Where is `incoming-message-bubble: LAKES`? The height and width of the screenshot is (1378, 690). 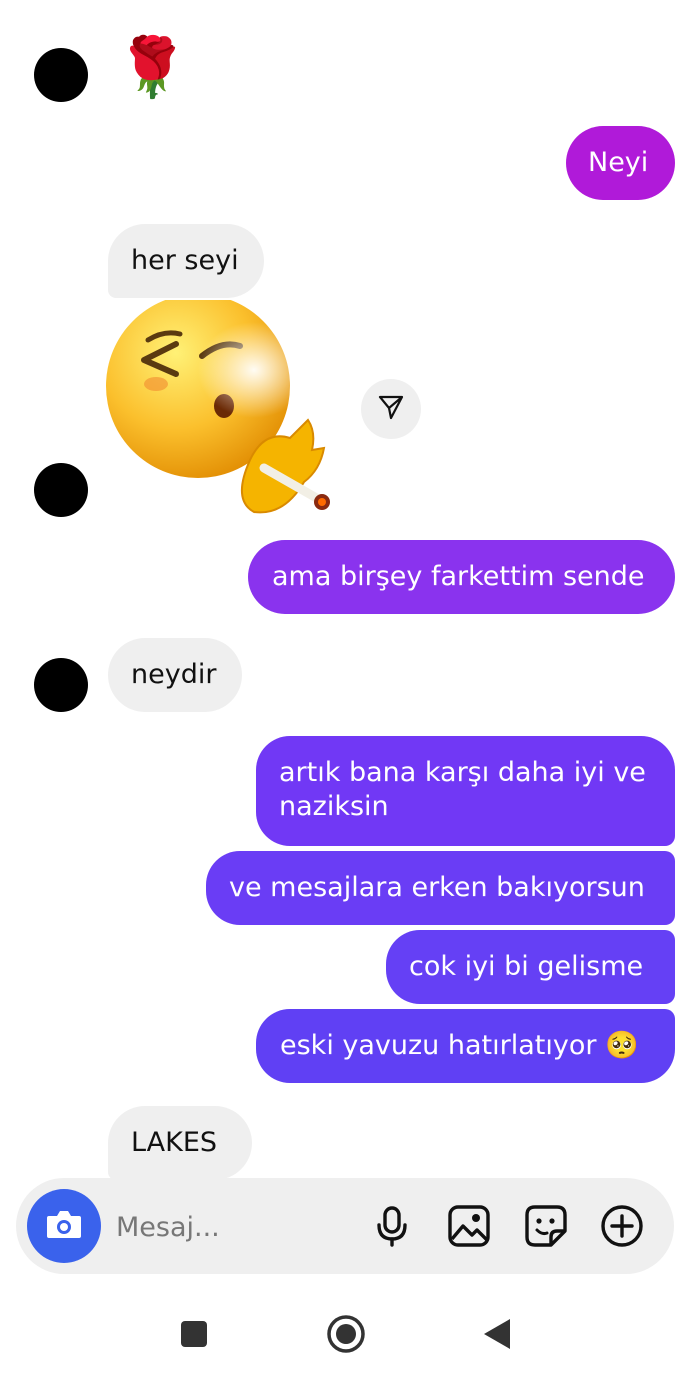 incoming-message-bubble: LAKES is located at coordinates (180, 1143).